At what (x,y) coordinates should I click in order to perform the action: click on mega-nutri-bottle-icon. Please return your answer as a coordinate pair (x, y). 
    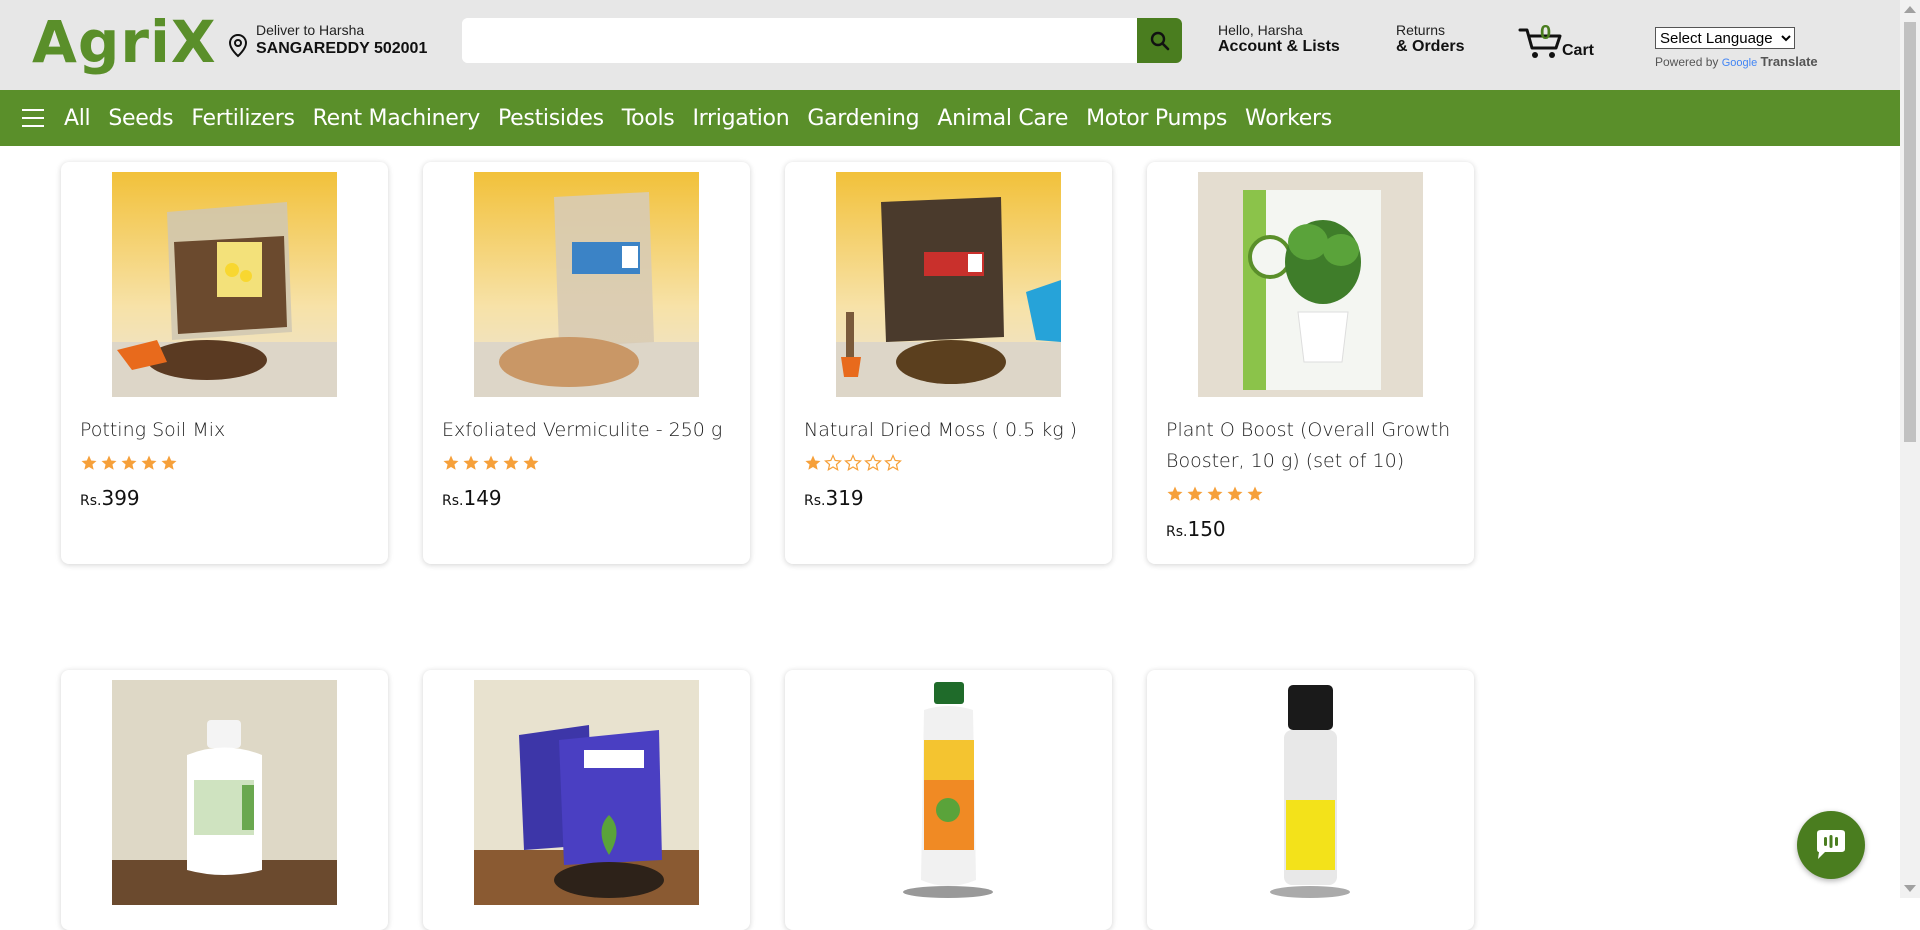
    Looking at the image, I should click on (948, 792).